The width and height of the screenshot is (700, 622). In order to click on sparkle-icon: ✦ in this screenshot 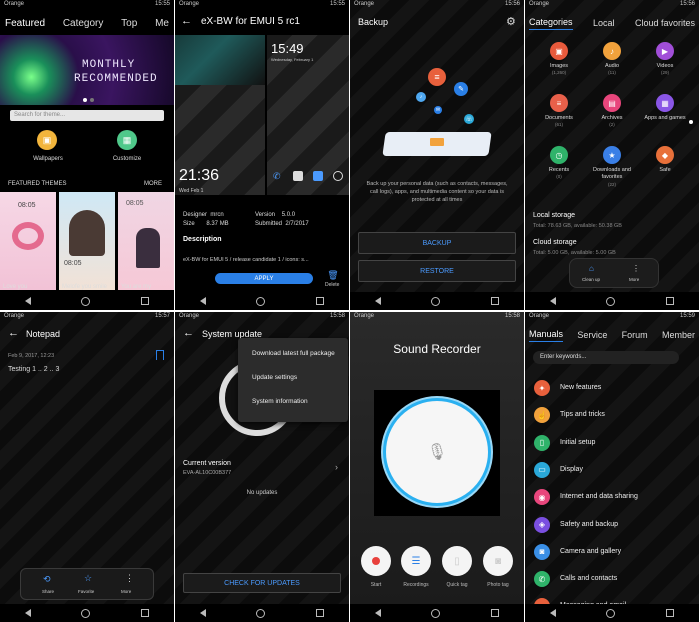, I will do `click(542, 388)`.